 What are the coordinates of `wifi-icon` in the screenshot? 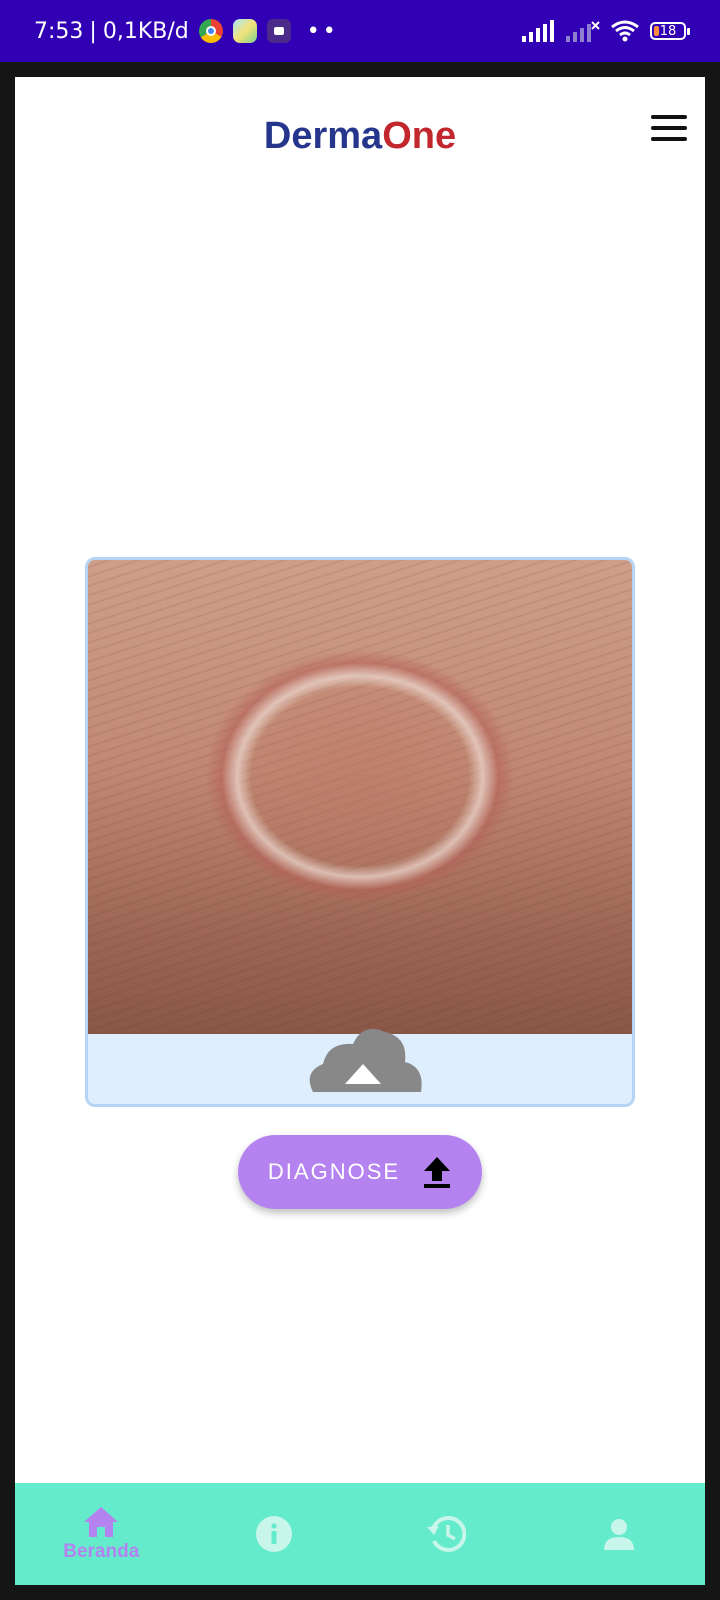 It's located at (625, 31).